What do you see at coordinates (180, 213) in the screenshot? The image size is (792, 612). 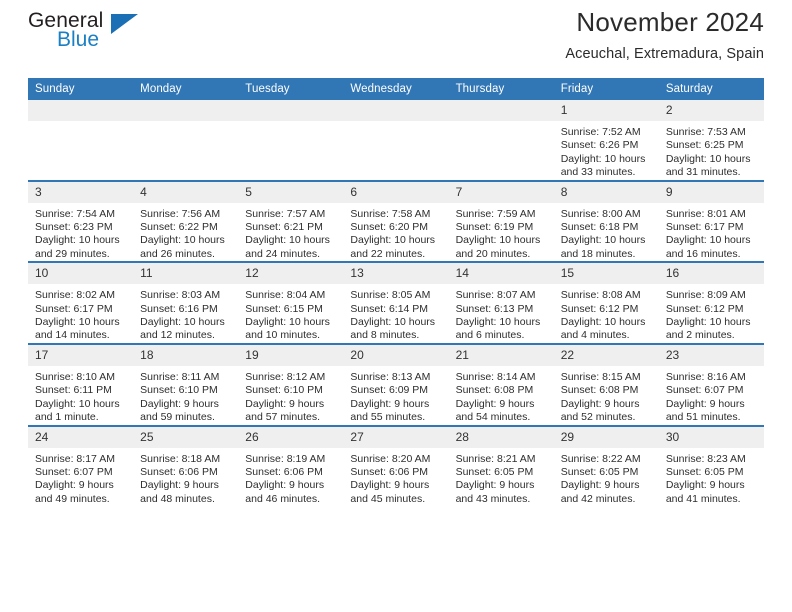 I see `sunrise-text: Sunrise: 7:56 AM` at bounding box center [180, 213].